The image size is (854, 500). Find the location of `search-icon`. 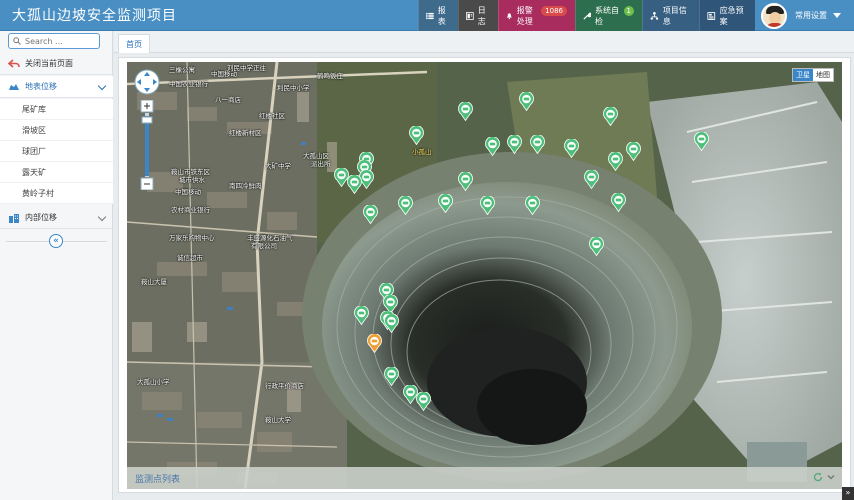

search-icon is located at coordinates (17, 41).